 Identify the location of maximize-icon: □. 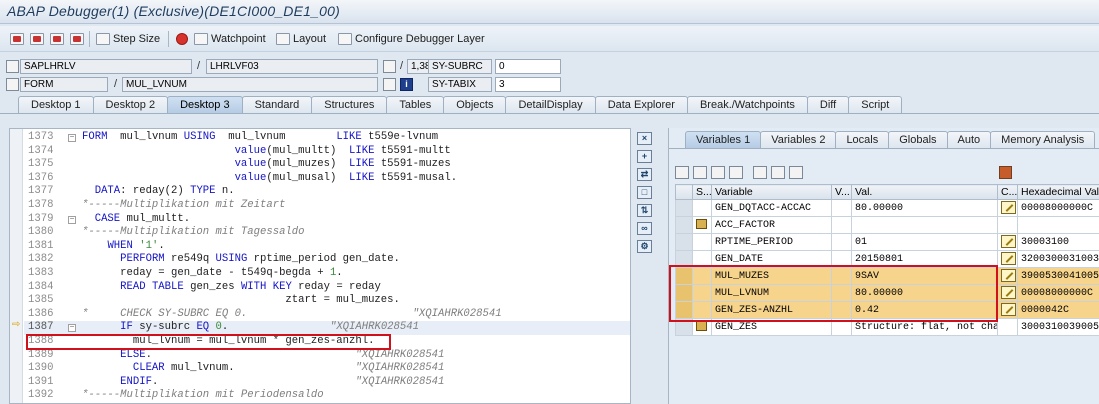
(644, 192).